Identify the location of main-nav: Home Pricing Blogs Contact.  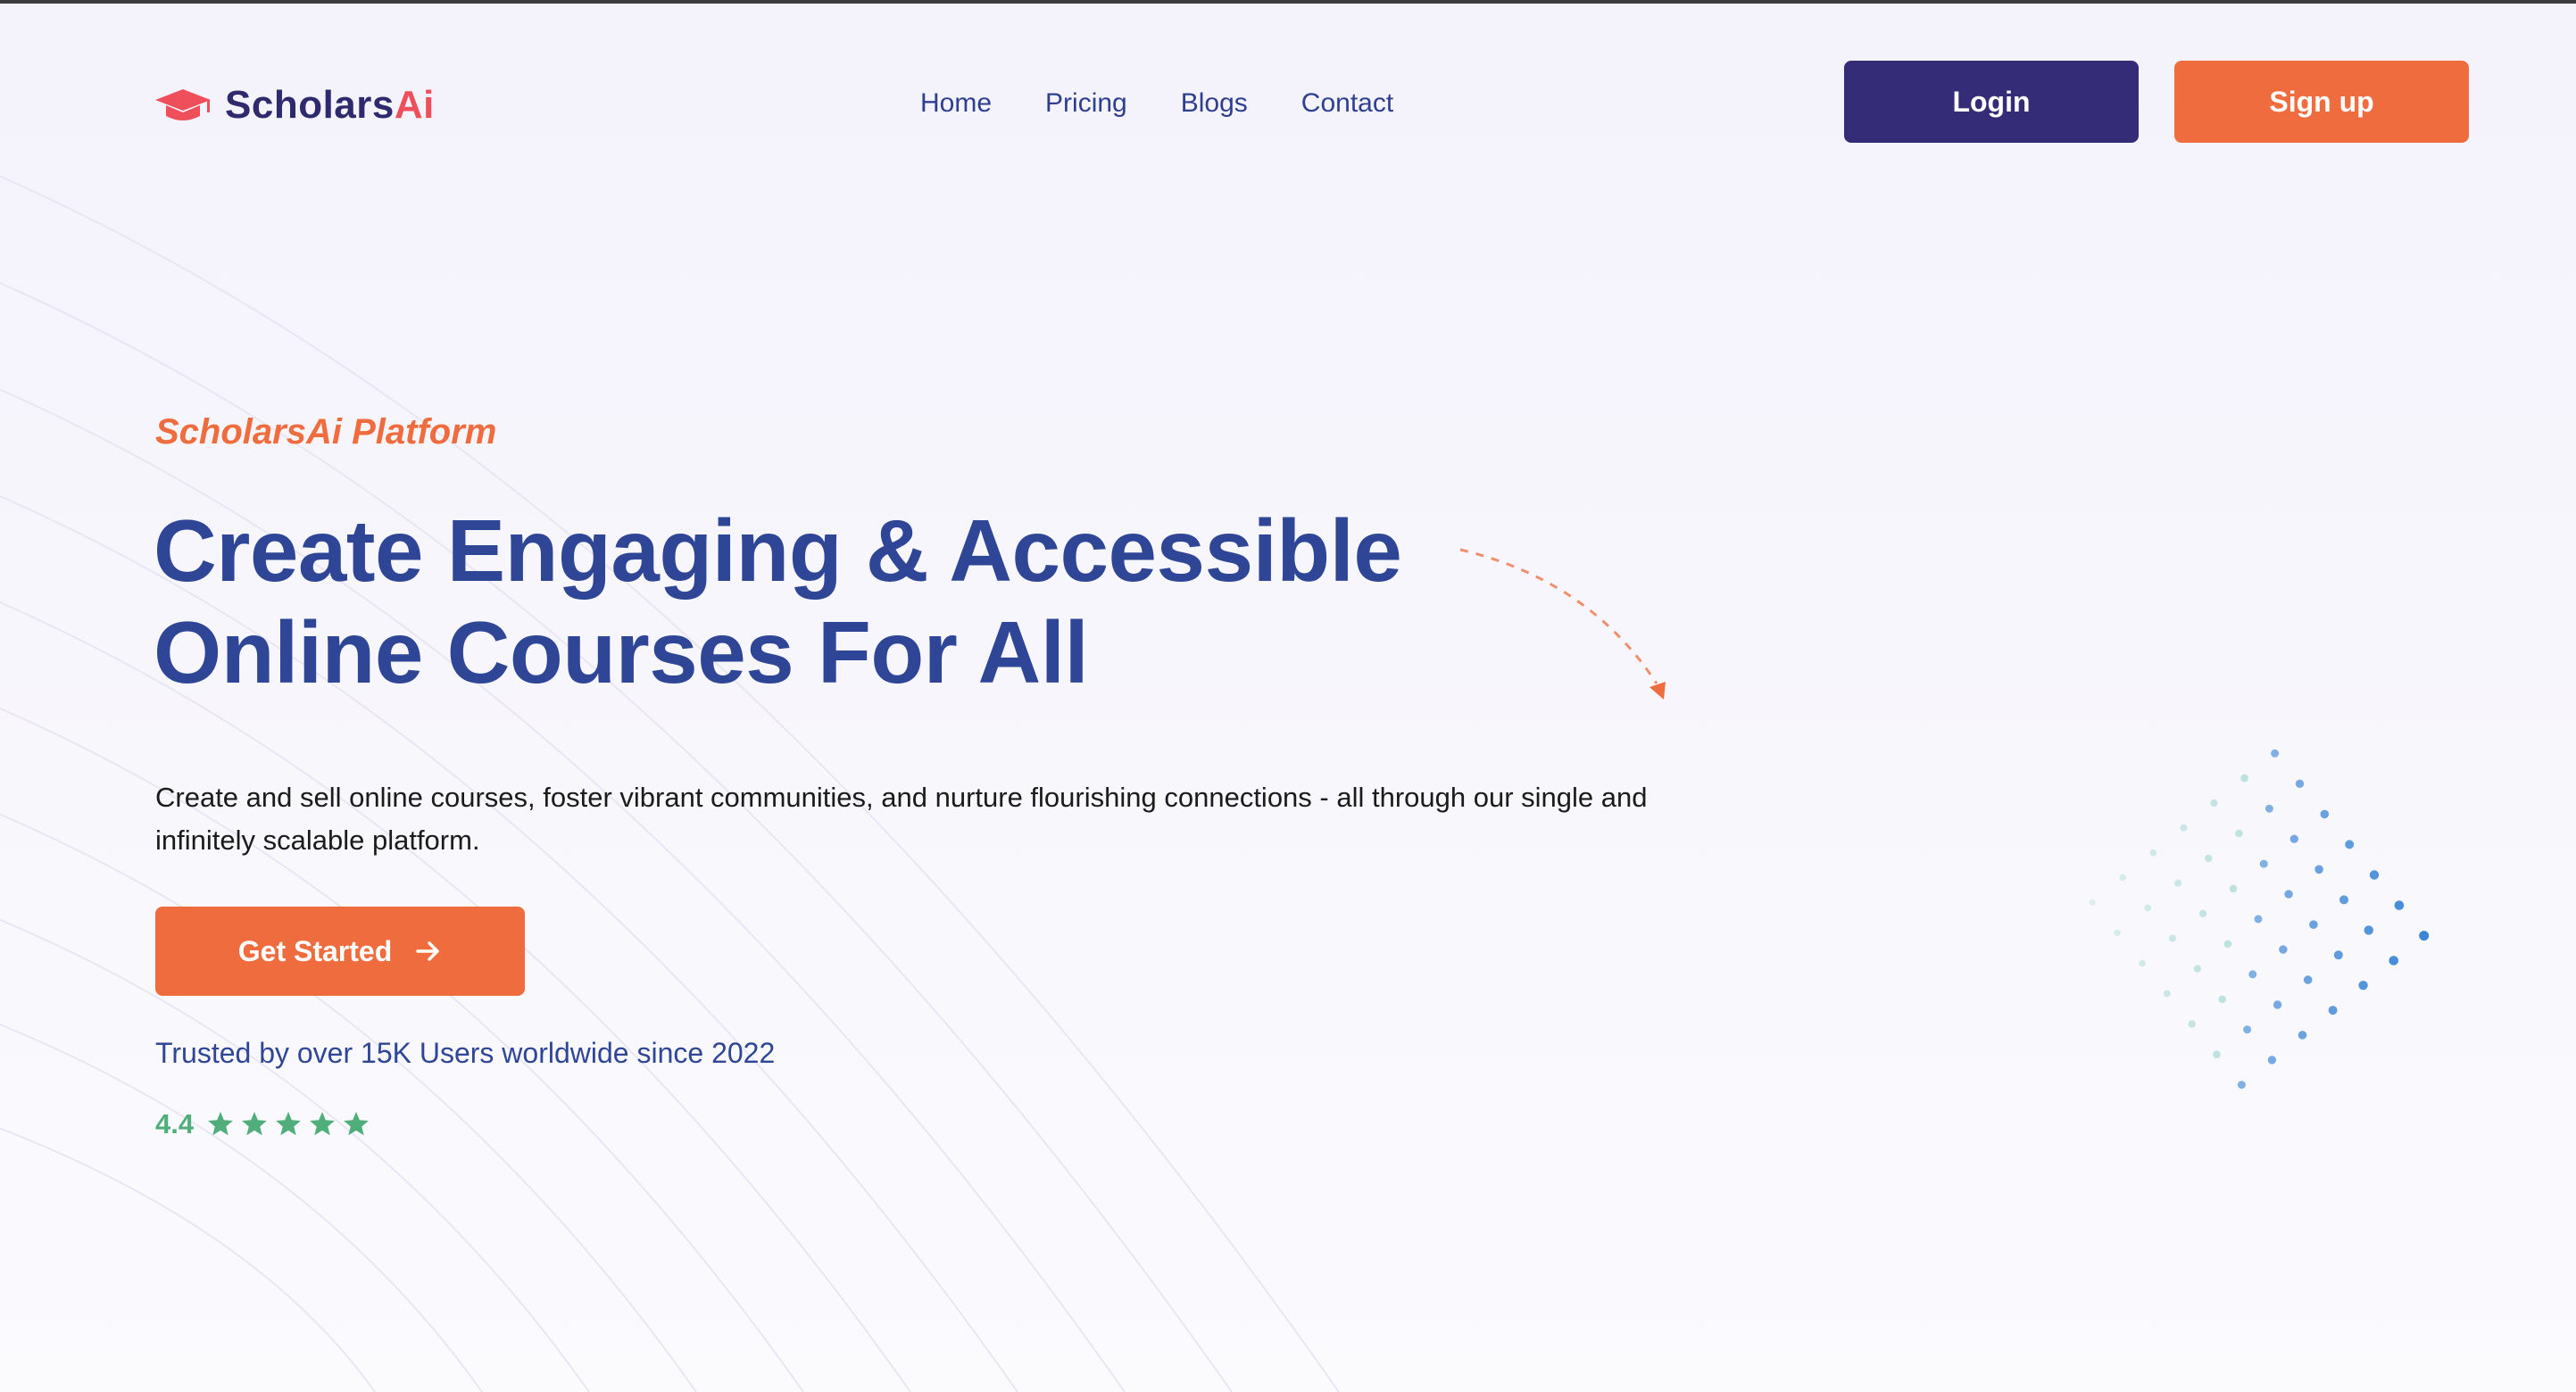
(1156, 103).